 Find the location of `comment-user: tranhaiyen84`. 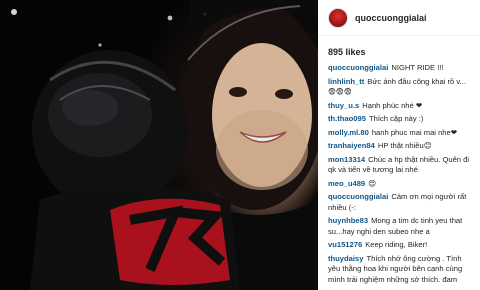

comment-user: tranhaiyen84 is located at coordinates (351, 145).